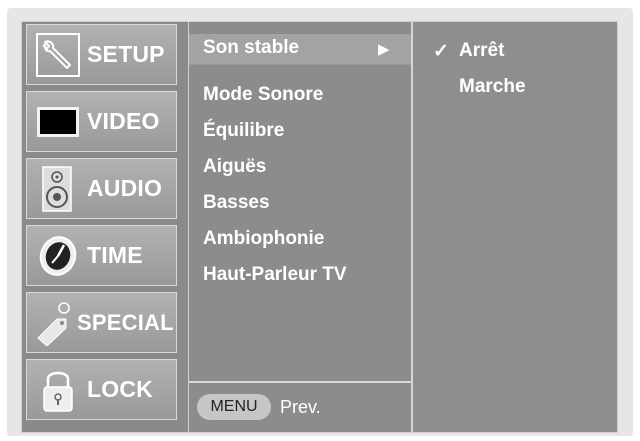 The image size is (640, 441). I want to click on menu-item-mode-sonore: Mode Sonore, so click(263, 95).